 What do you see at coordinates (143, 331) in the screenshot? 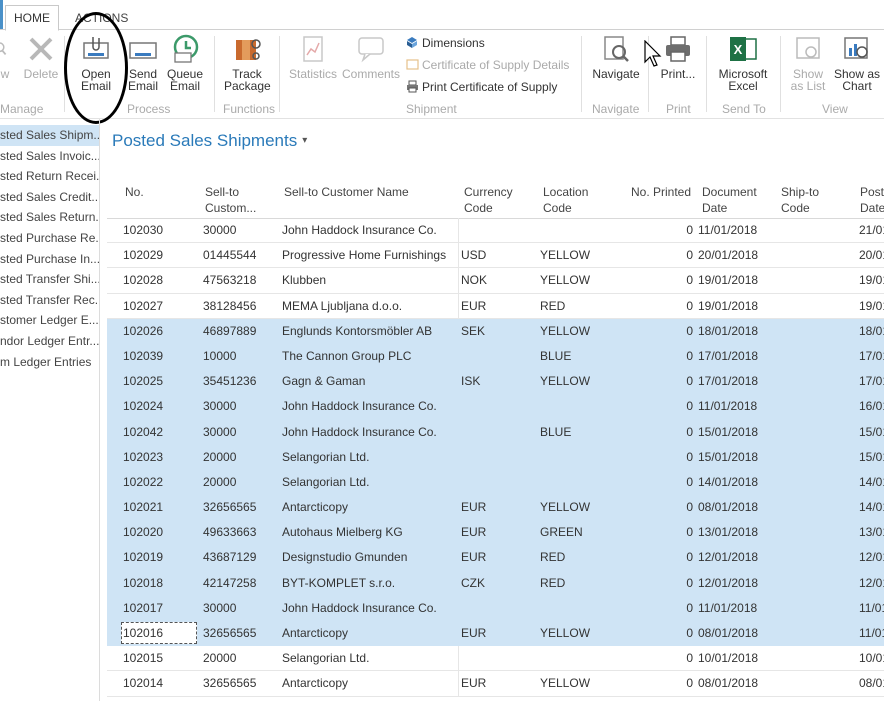
I see `cell-no: 102026` at bounding box center [143, 331].